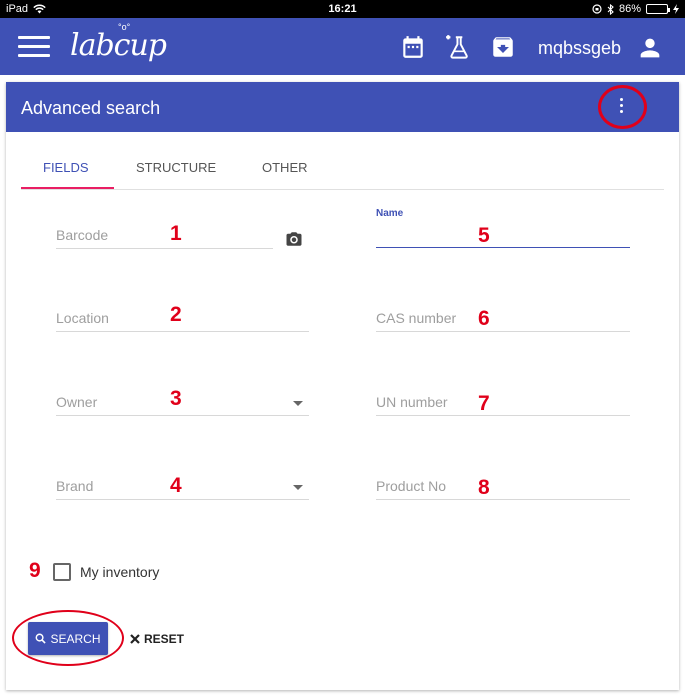 The width and height of the screenshot is (685, 700). What do you see at coordinates (77, 402) in the screenshot?
I see `owner-placeholder: Owner` at bounding box center [77, 402].